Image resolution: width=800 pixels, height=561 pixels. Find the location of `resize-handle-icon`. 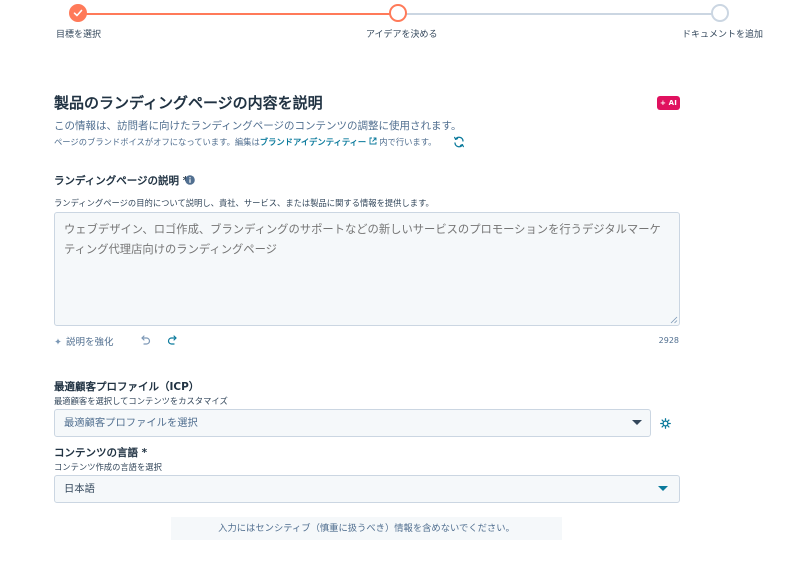

resize-handle-icon is located at coordinates (674, 320).